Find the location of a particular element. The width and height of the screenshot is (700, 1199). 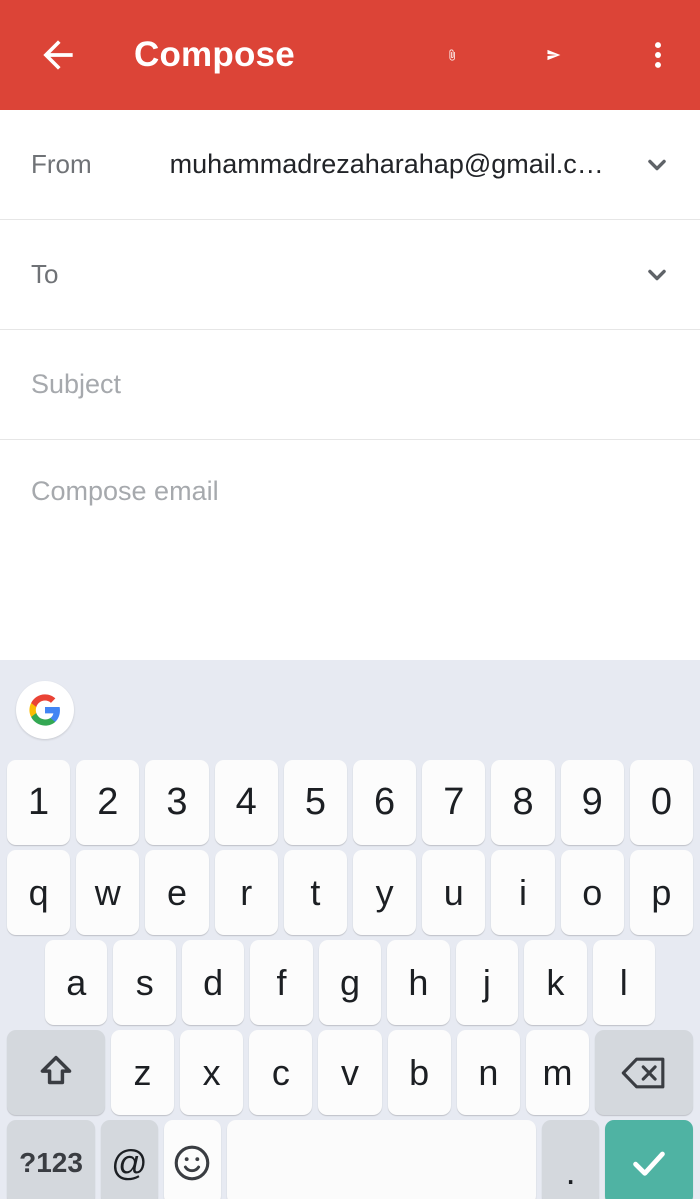

key-u: u is located at coordinates (454, 892).